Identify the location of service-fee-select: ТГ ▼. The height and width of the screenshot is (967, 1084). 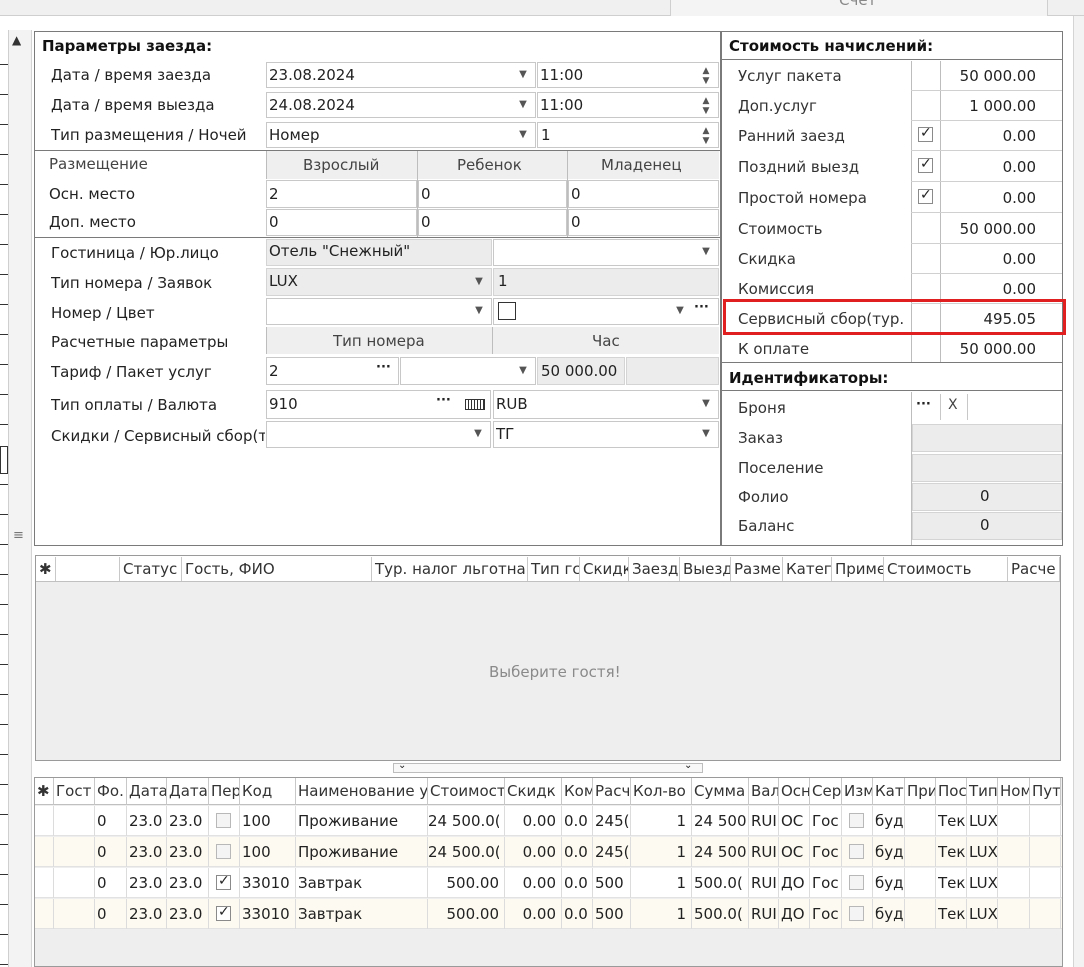
(606, 434).